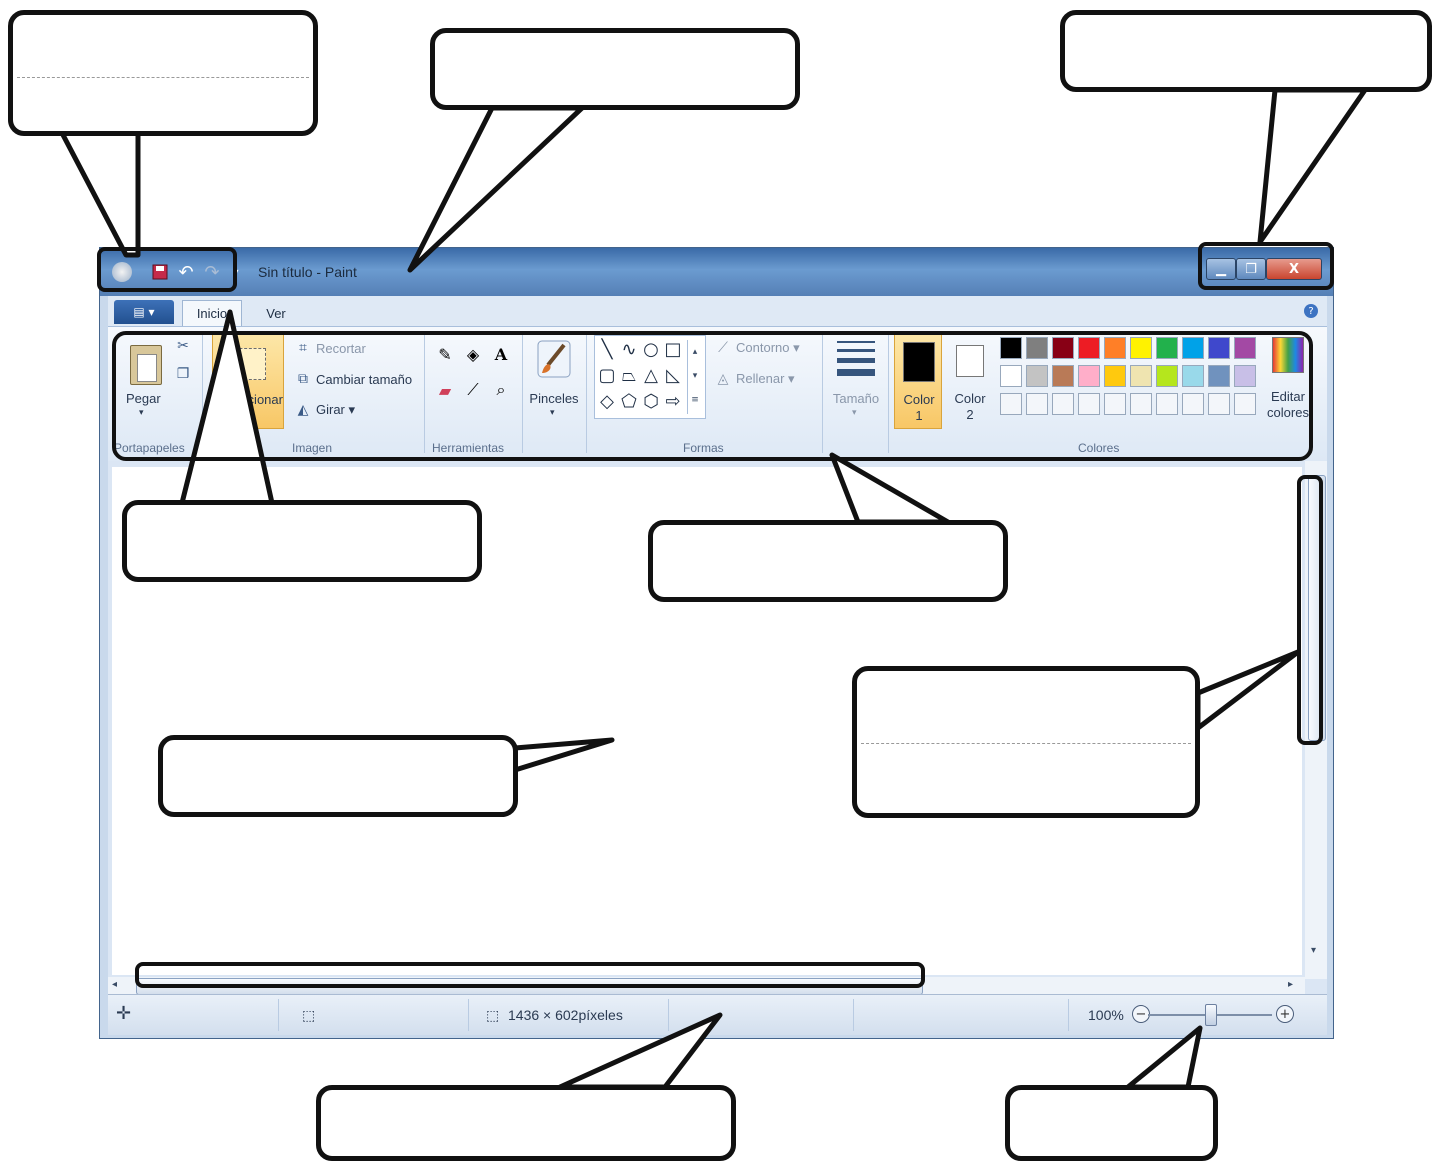  Describe the element at coordinates (1266, 266) in the screenshot. I see `highlight-window-controls` at that location.